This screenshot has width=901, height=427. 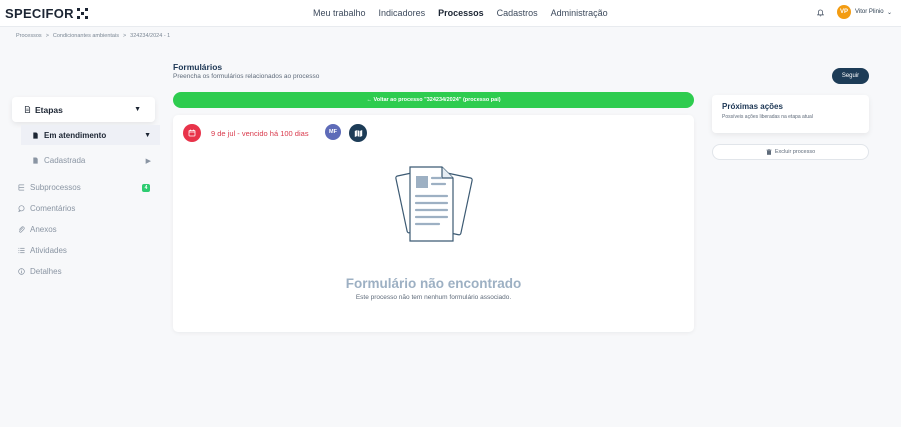 What do you see at coordinates (192, 133) in the screenshot?
I see `calendar-icon` at bounding box center [192, 133].